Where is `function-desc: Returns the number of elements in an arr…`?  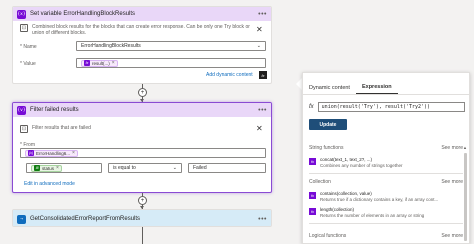
function-desc: Returns the number of elements in an arr… is located at coordinates (372, 215).